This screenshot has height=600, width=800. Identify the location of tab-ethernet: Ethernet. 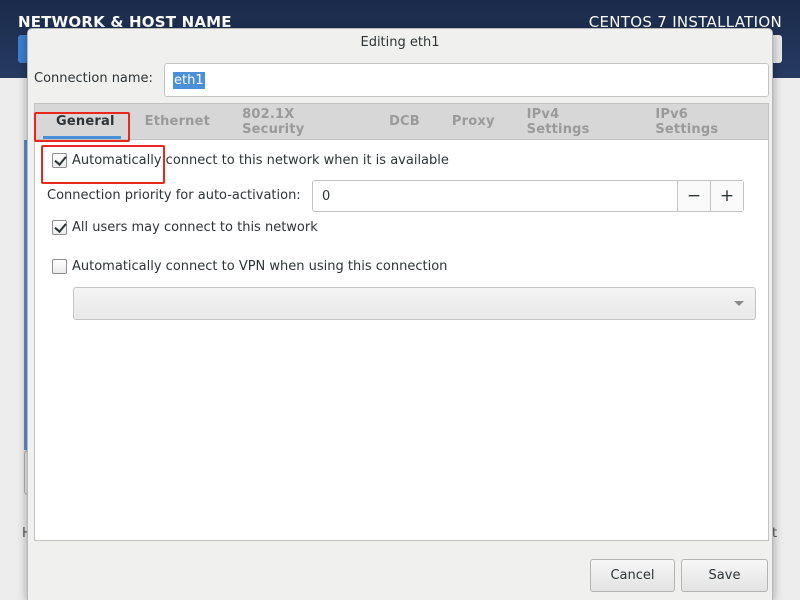
(177, 121).